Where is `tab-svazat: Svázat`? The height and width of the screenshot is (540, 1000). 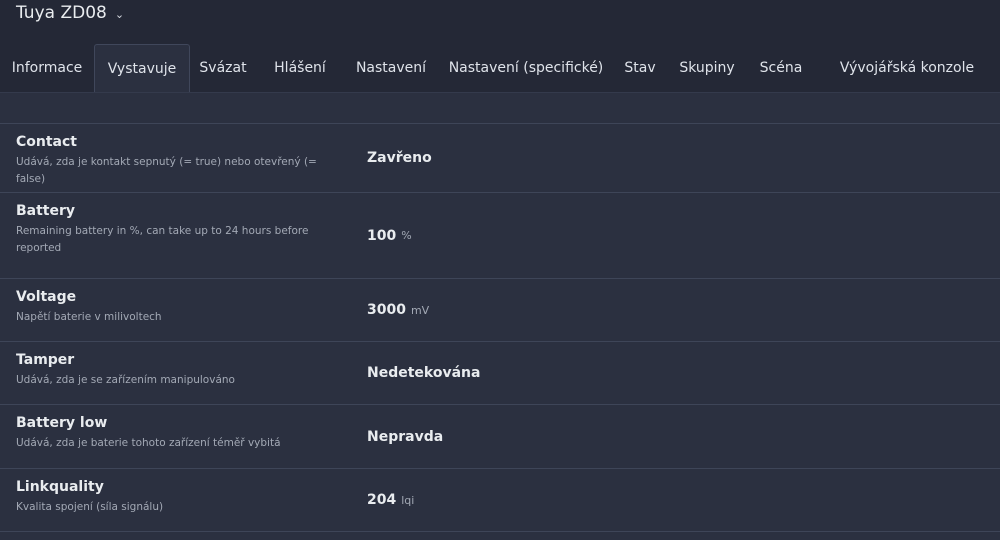
tab-svazat: Svázat is located at coordinates (223, 68).